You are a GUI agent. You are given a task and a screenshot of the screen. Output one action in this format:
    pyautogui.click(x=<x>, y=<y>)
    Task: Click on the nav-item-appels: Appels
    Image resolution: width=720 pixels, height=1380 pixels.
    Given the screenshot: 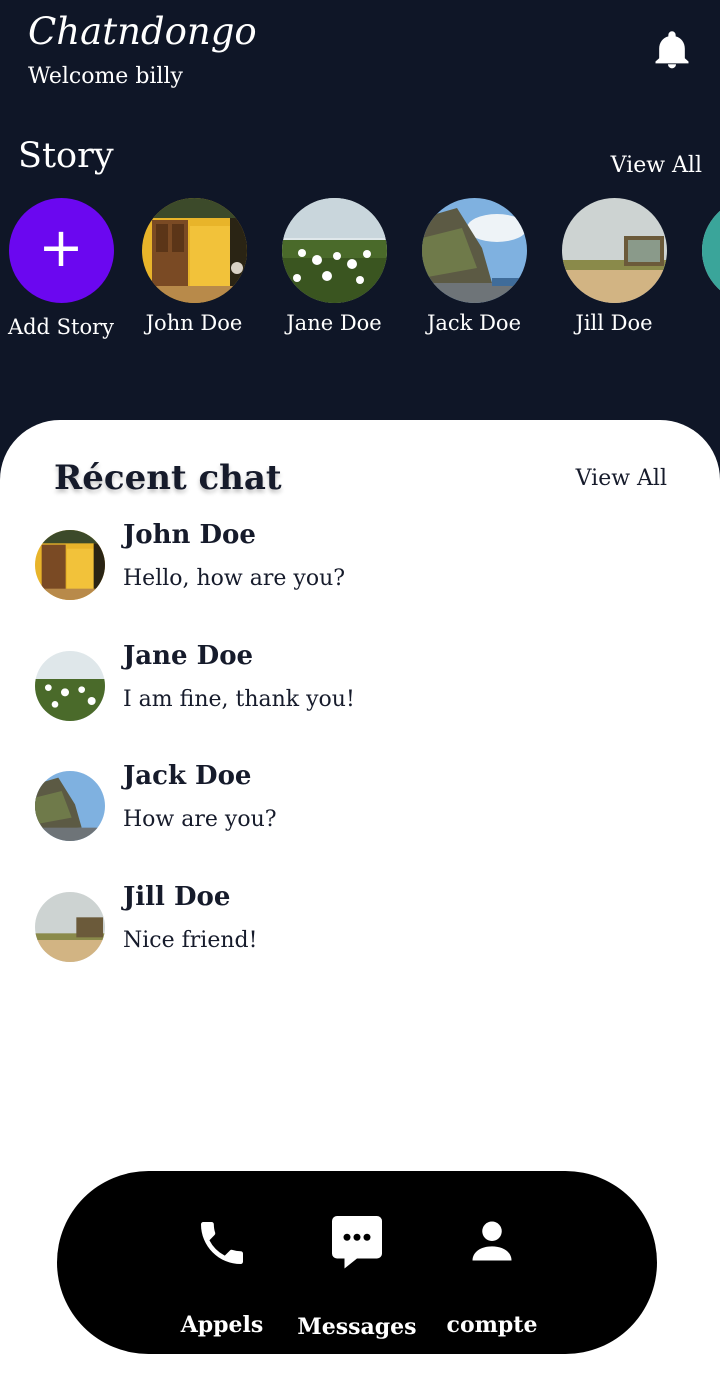 What is the action you would take?
    pyautogui.click(x=222, y=1262)
    